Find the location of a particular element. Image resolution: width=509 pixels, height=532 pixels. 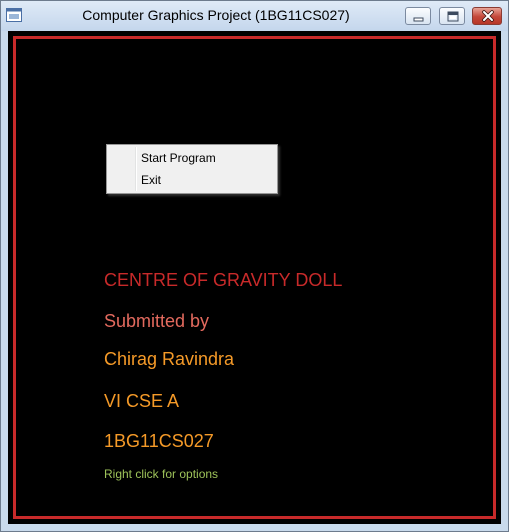

minimize-icon is located at coordinates (418, 19).